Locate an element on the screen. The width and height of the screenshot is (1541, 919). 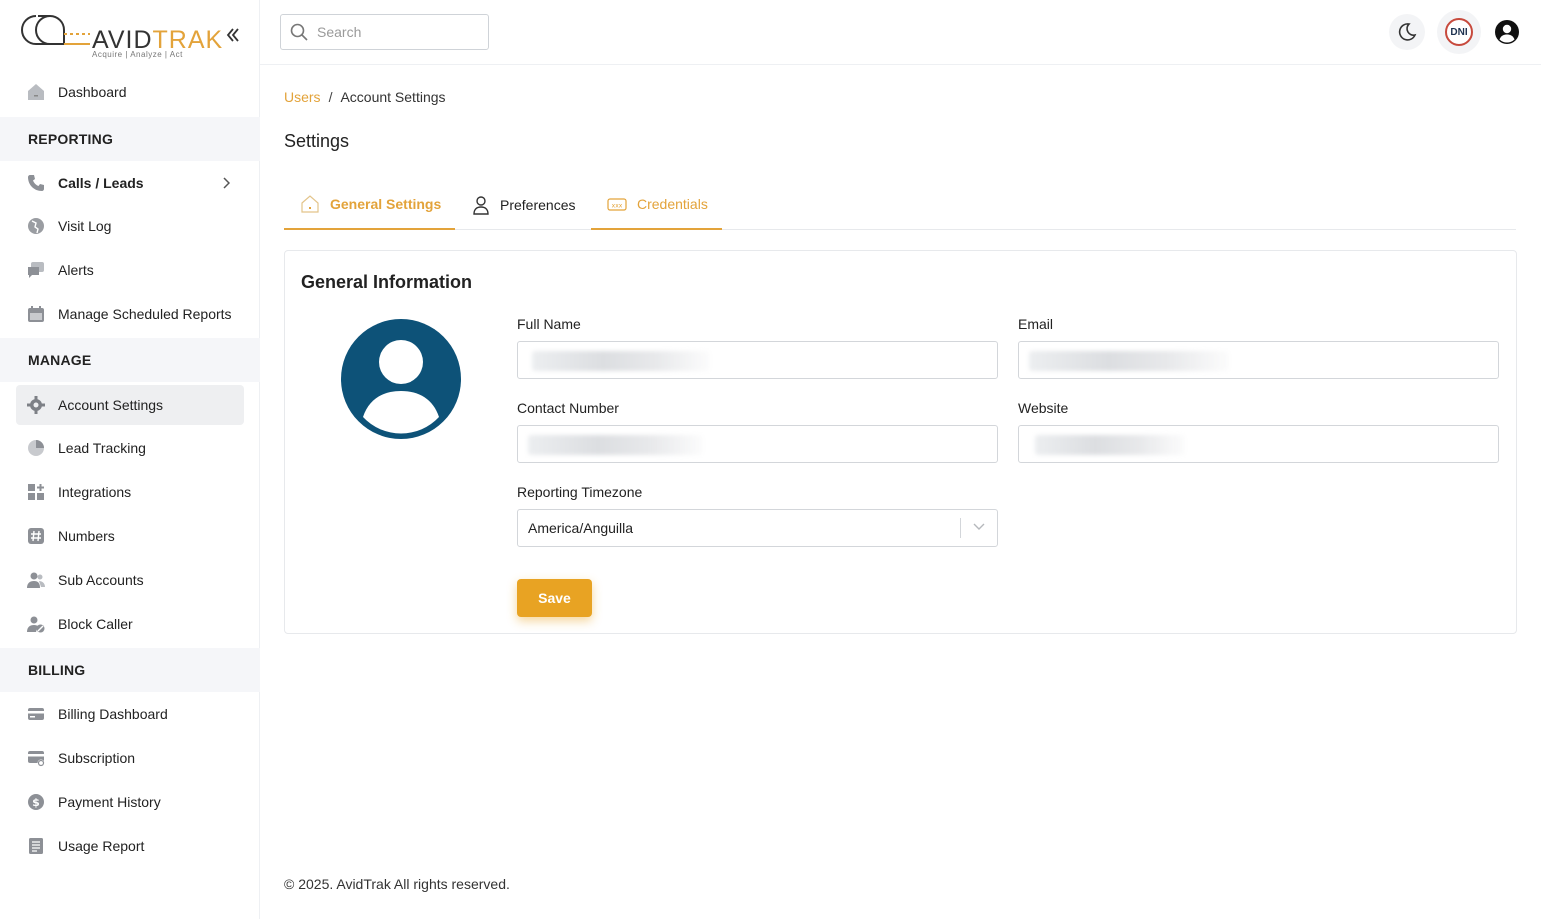
sidebar-item-label: Integrations is located at coordinates (95, 492).